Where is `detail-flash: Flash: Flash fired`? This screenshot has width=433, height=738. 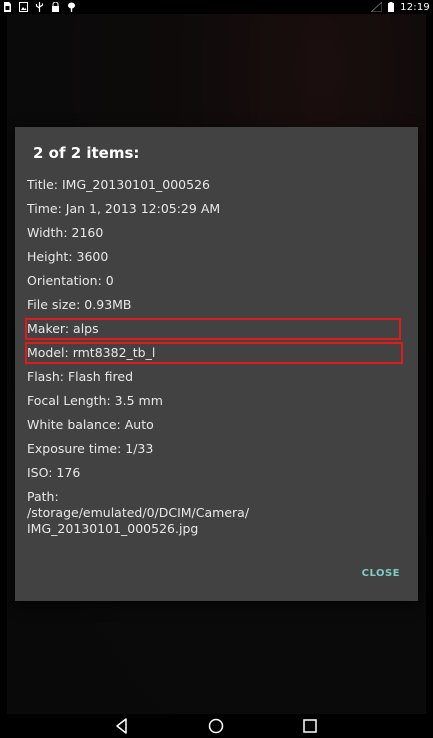 detail-flash: Flash: Flash fired is located at coordinates (80, 376).